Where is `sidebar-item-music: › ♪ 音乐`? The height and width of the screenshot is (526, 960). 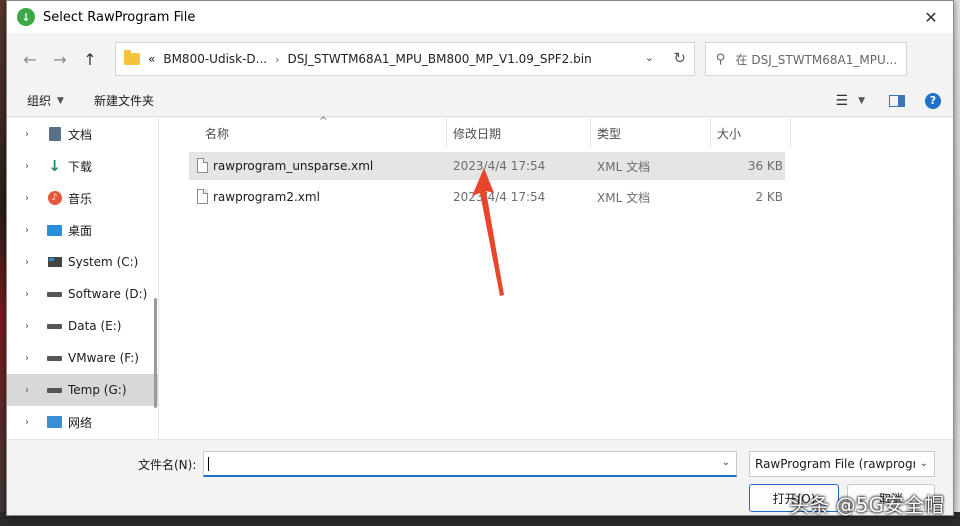
sidebar-item-music: › ♪ 音乐 is located at coordinates (82, 198).